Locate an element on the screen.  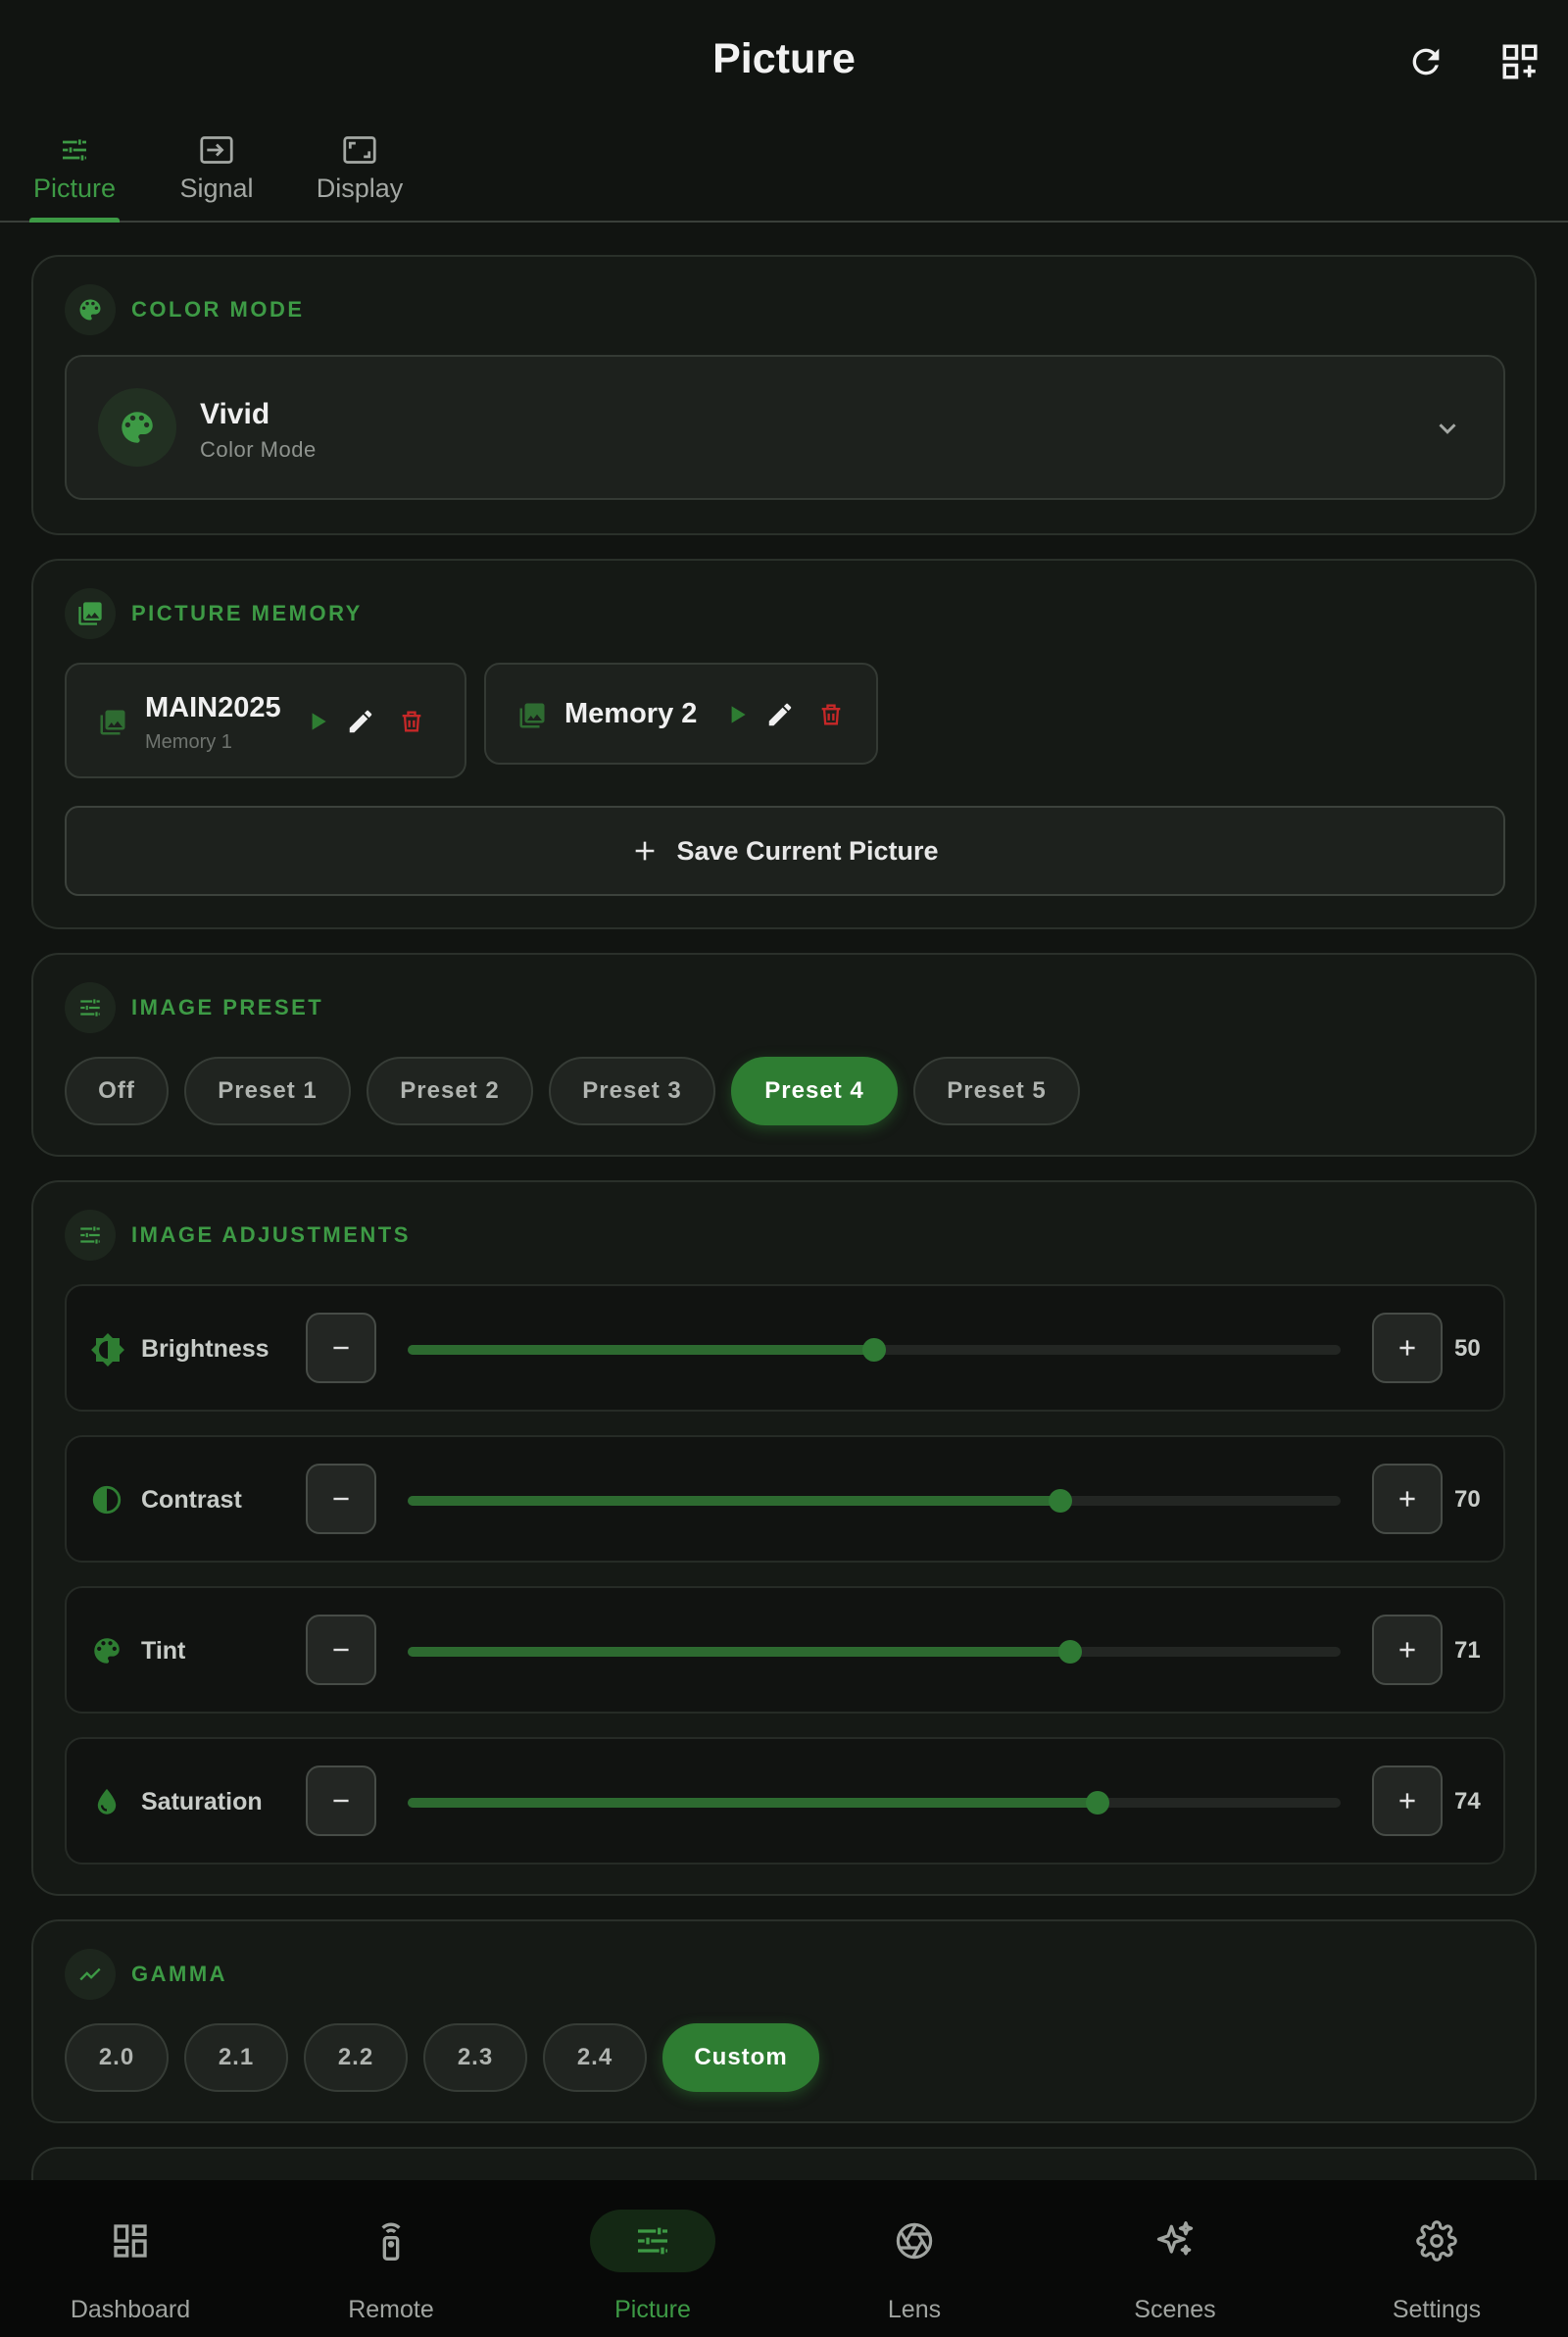
save-current-picture-button: Save Current Picture is located at coordinates (785, 851).